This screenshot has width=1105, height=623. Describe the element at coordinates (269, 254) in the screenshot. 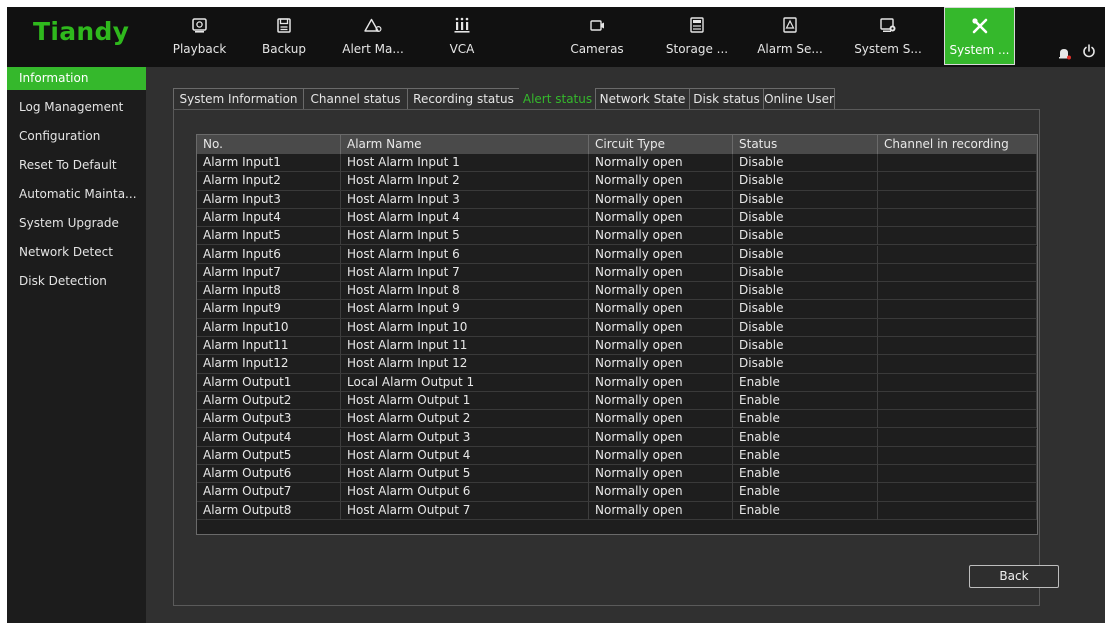

I see `cell-no: Alarm Input6` at that location.